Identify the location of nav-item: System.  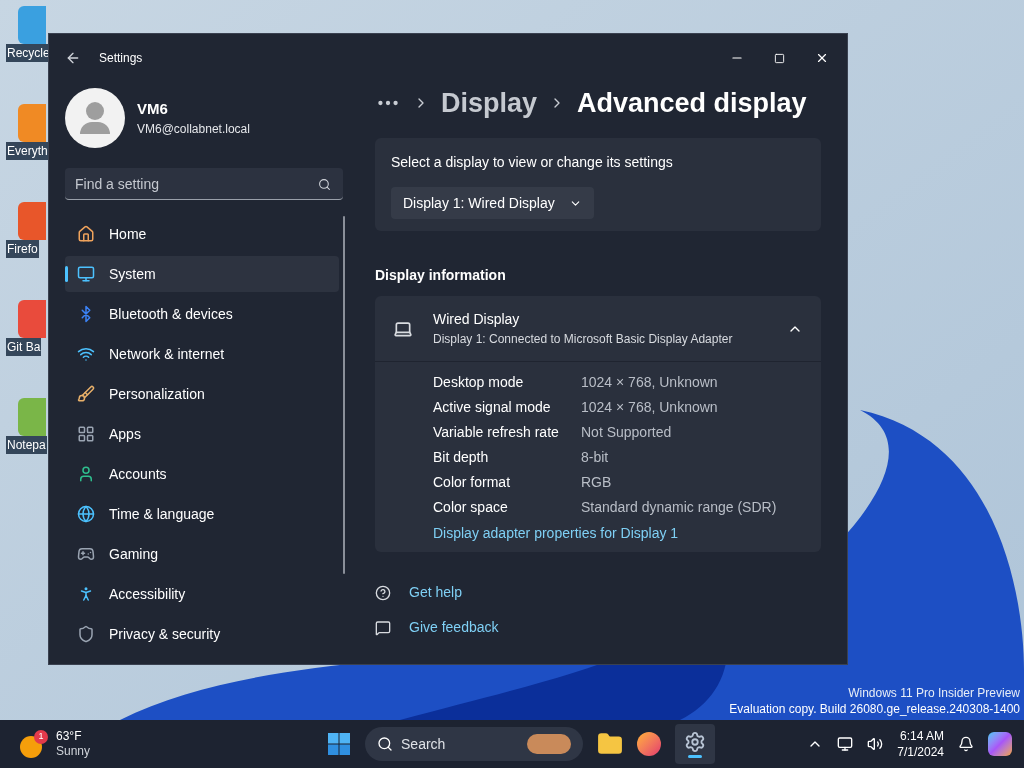
(202, 274).